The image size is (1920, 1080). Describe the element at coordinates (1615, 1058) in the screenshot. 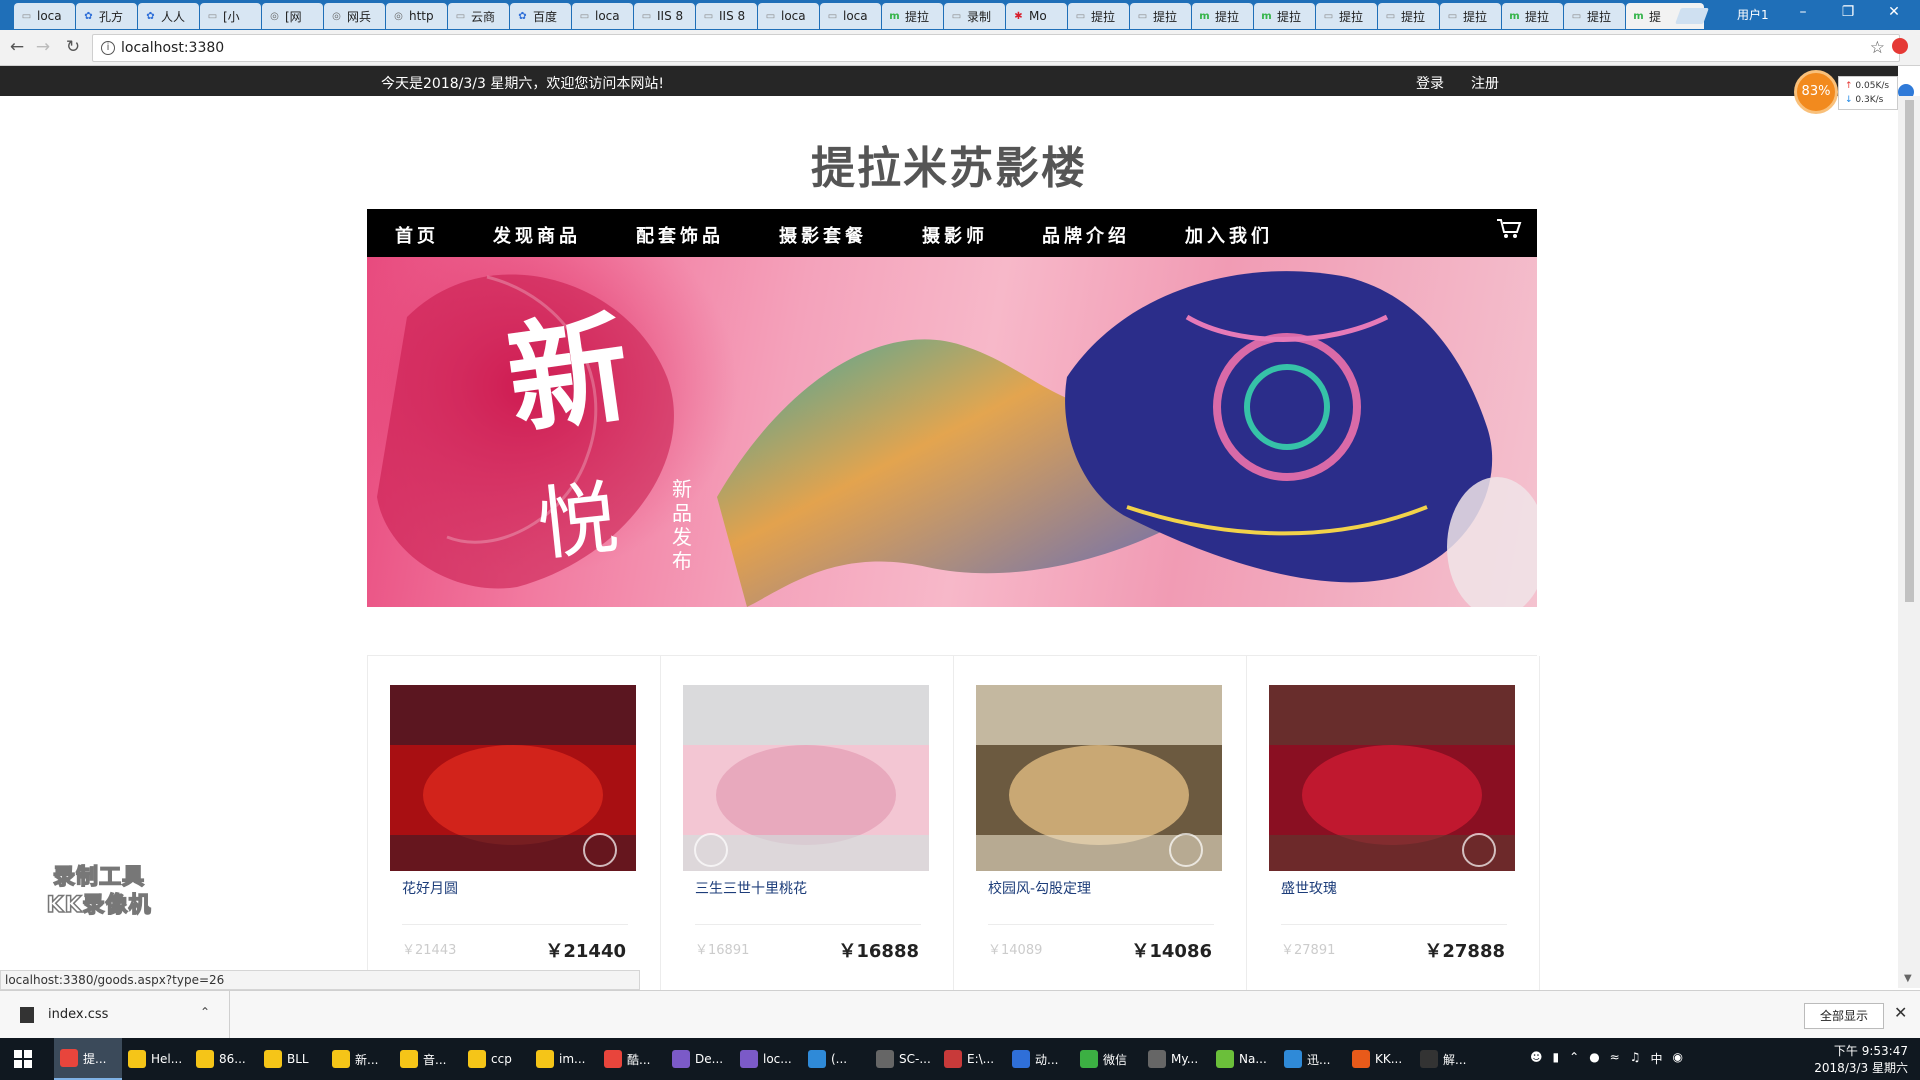

I see `wifi-icon: ≈` at that location.